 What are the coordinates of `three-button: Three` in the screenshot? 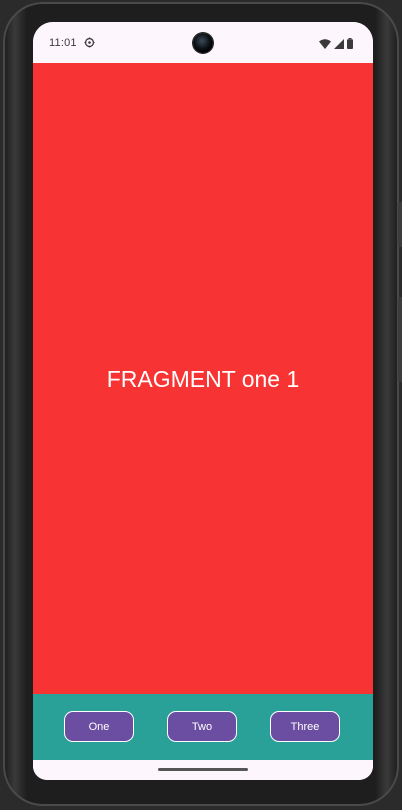 It's located at (305, 726).